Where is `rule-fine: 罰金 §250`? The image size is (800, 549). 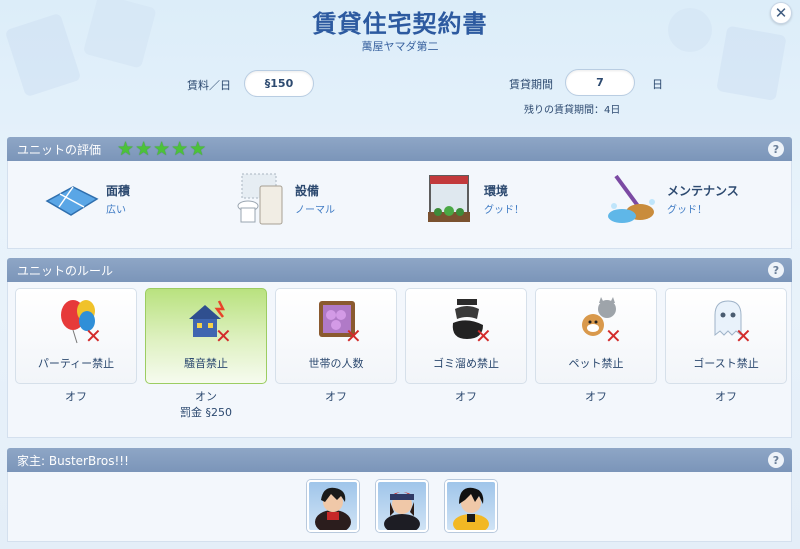 rule-fine: 罰金 §250 is located at coordinates (206, 412).